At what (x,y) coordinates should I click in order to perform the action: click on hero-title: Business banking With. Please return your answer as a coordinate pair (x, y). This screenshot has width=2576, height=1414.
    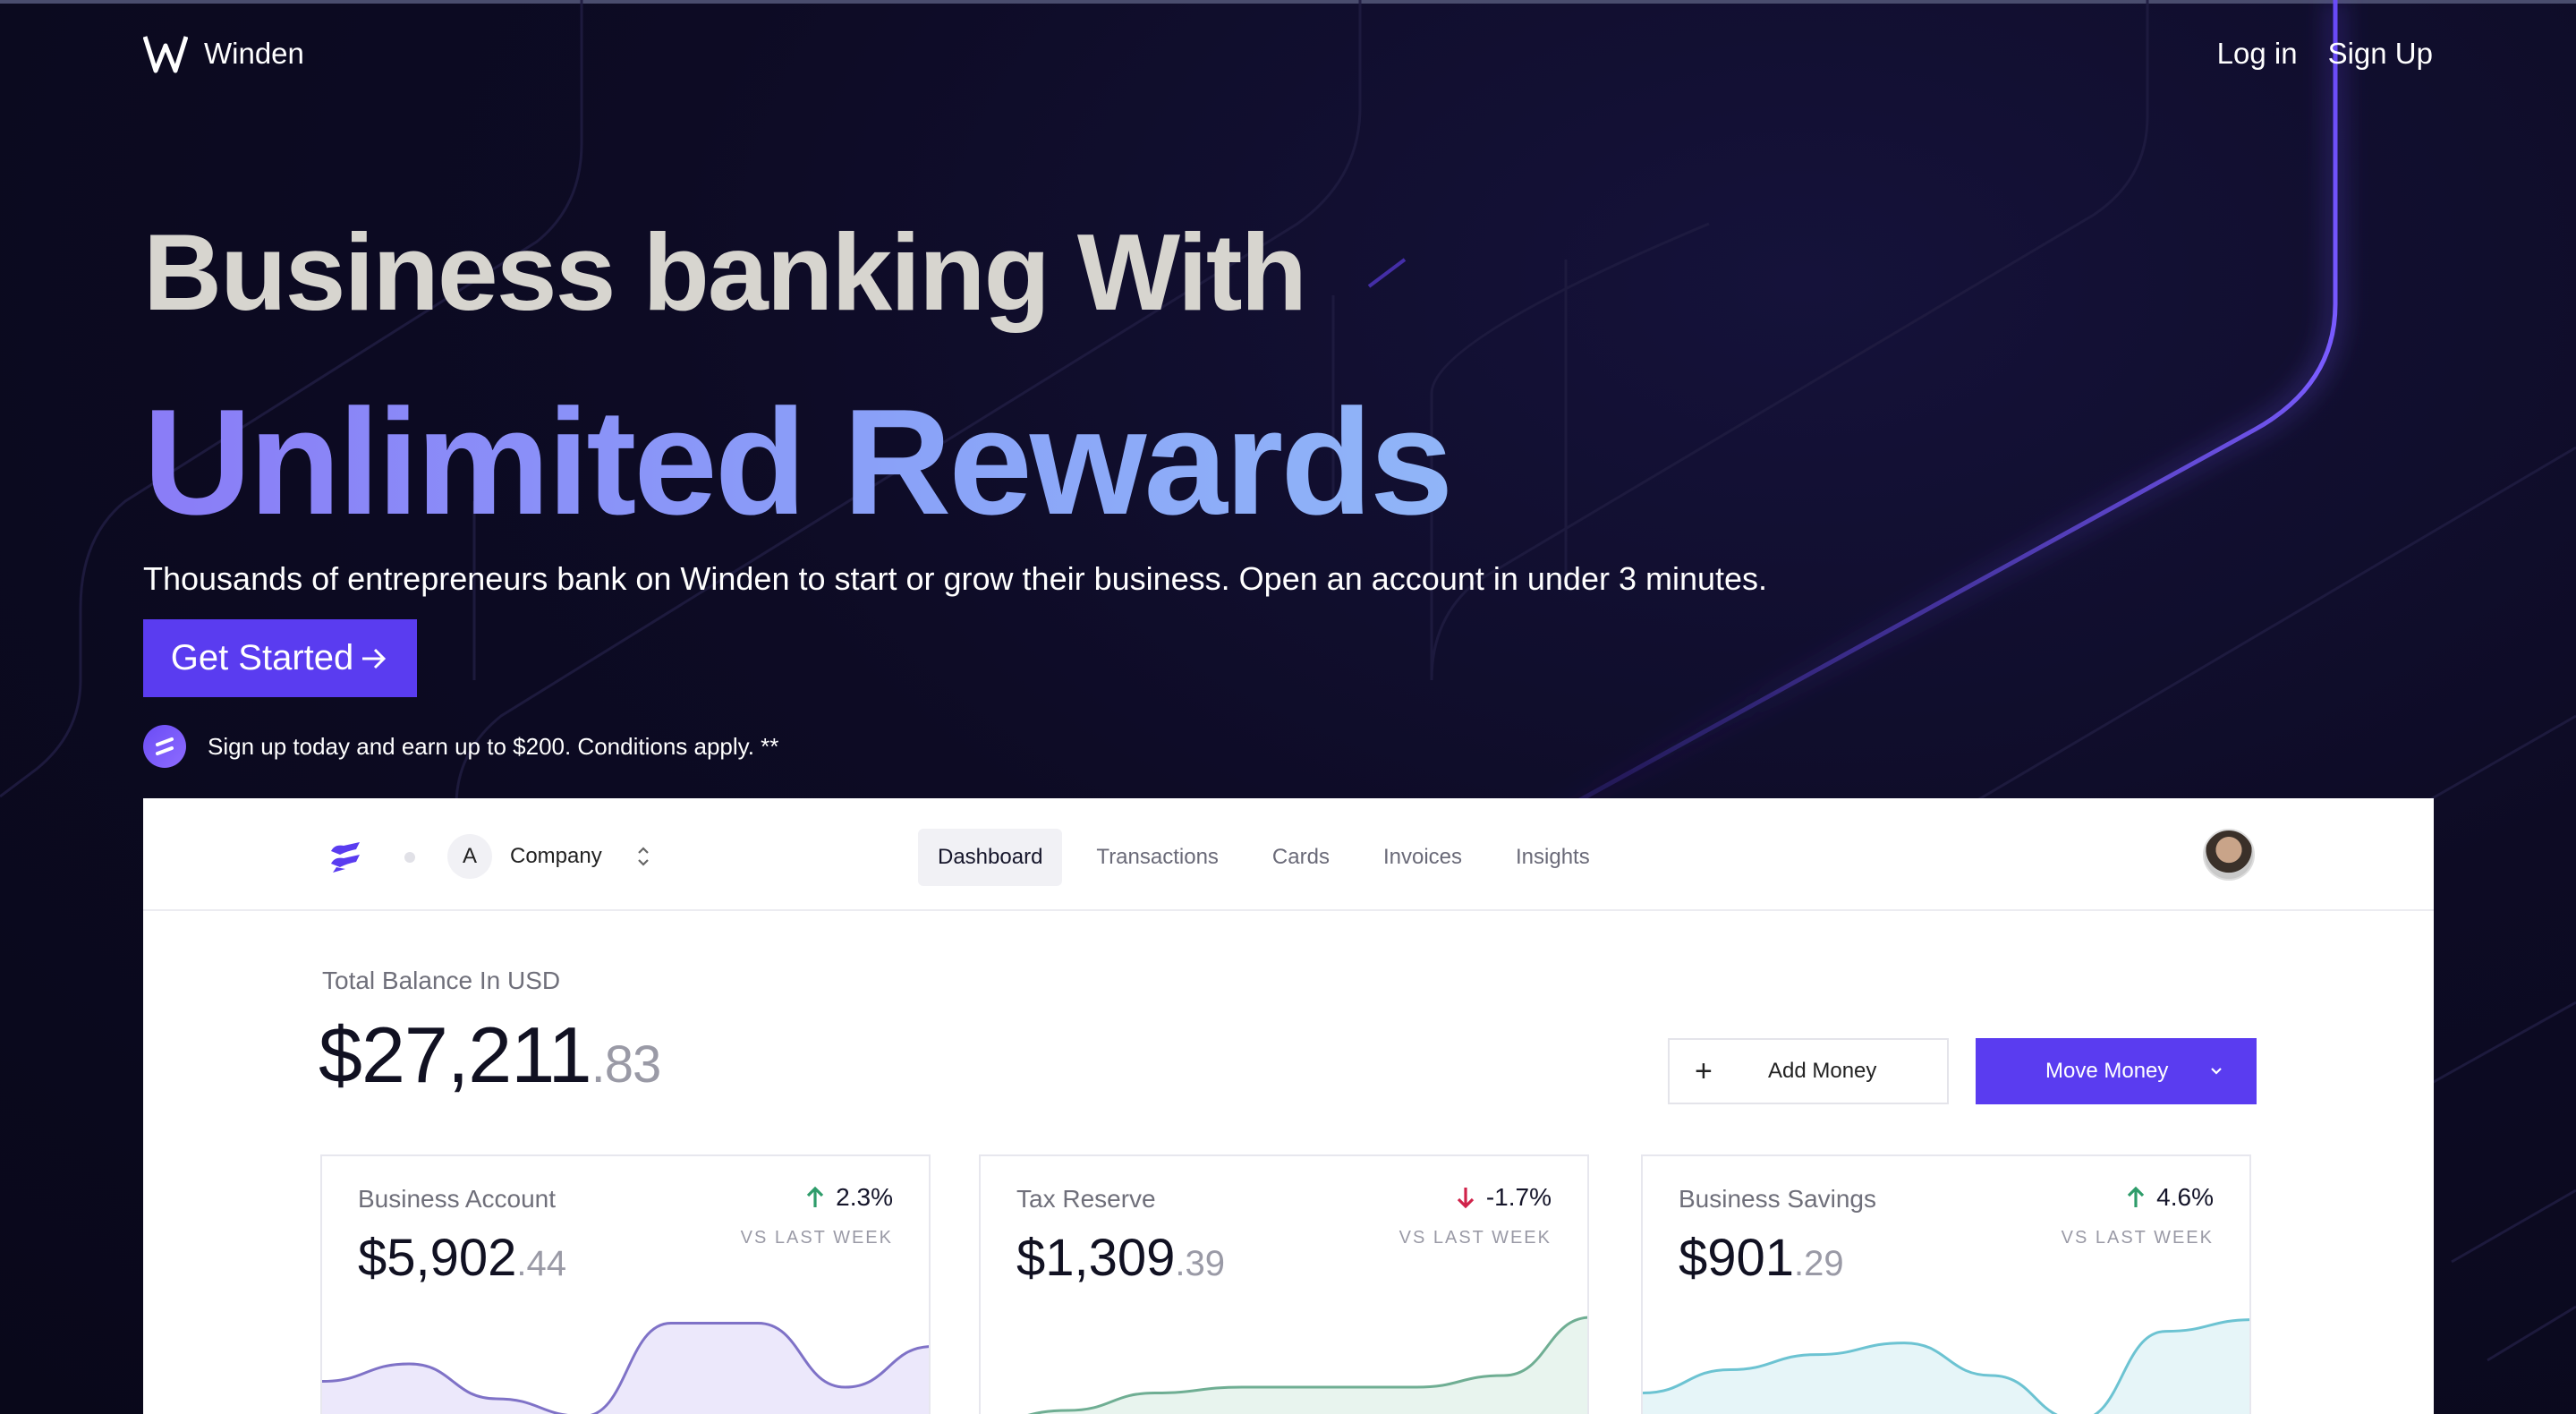
    Looking at the image, I should click on (725, 272).